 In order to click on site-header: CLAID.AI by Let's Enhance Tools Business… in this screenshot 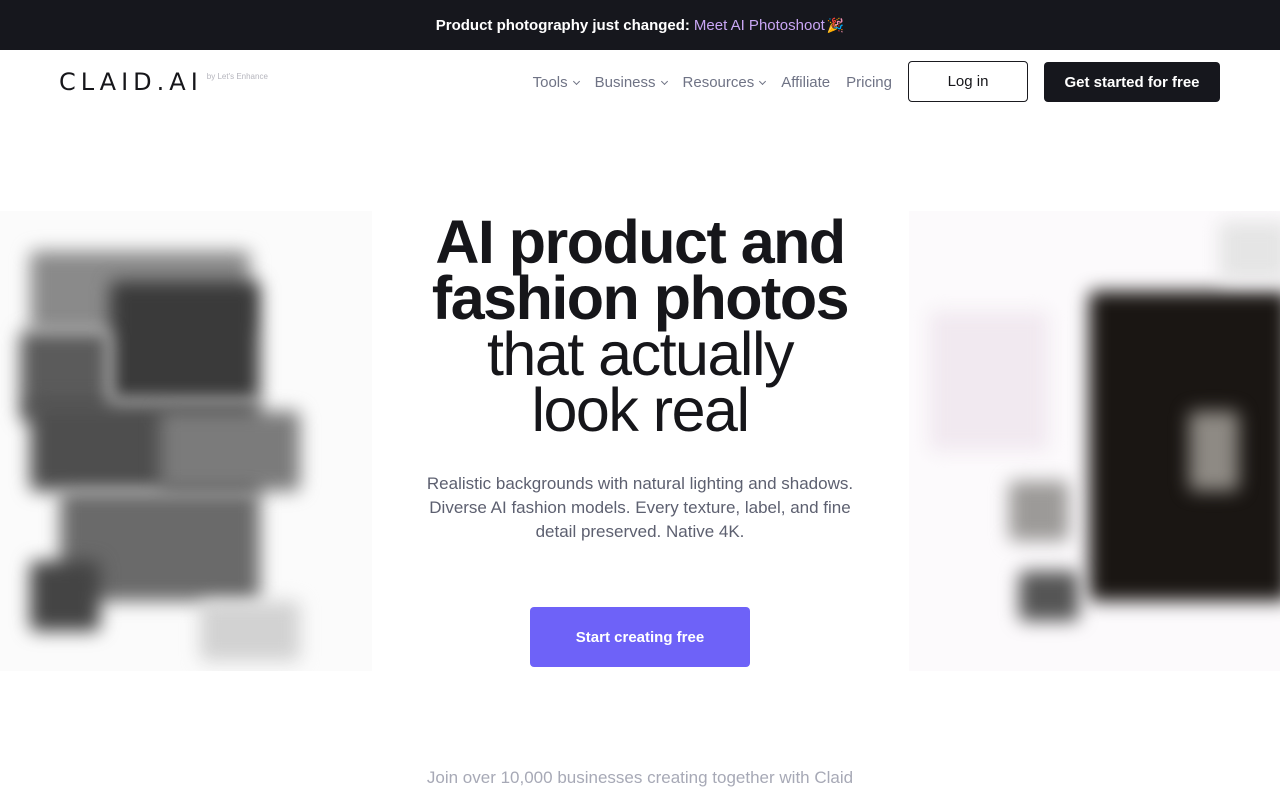, I will do `click(640, 82)`.